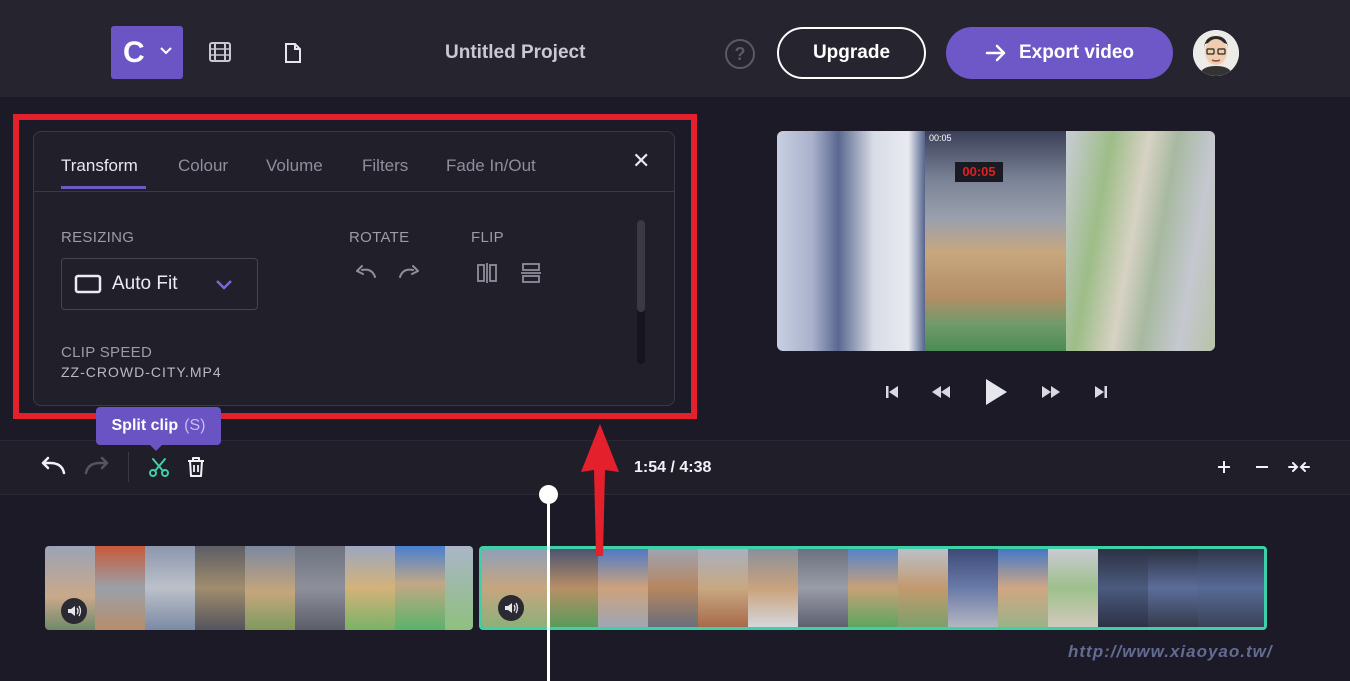 The image size is (1350, 681). Describe the element at coordinates (740, 54) in the screenshot. I see `help-icon: ?` at that location.